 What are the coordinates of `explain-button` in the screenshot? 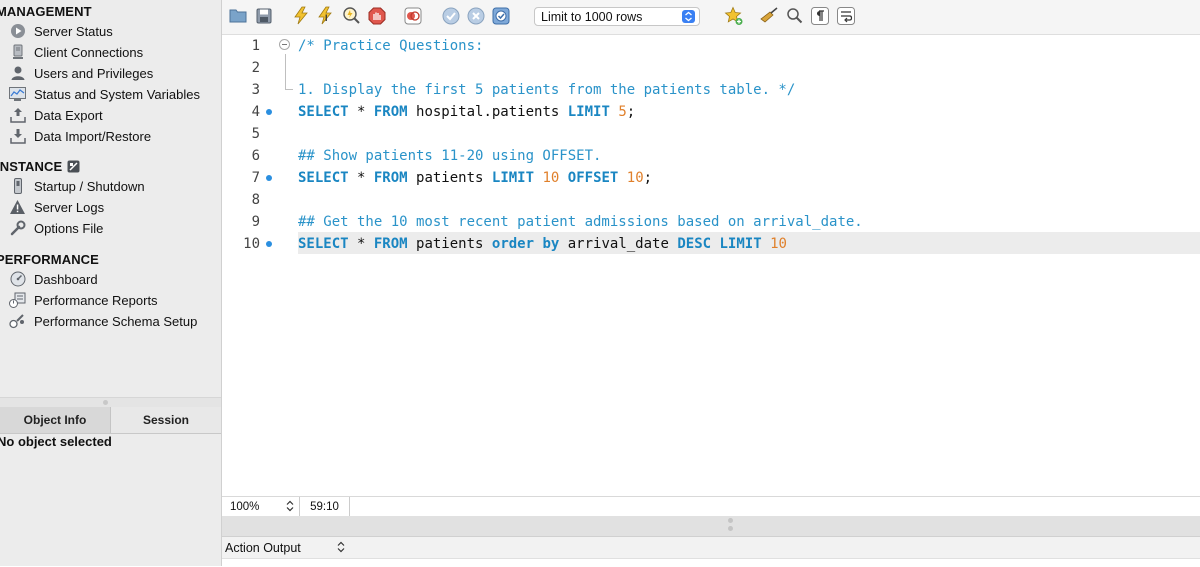 It's located at (351, 17).